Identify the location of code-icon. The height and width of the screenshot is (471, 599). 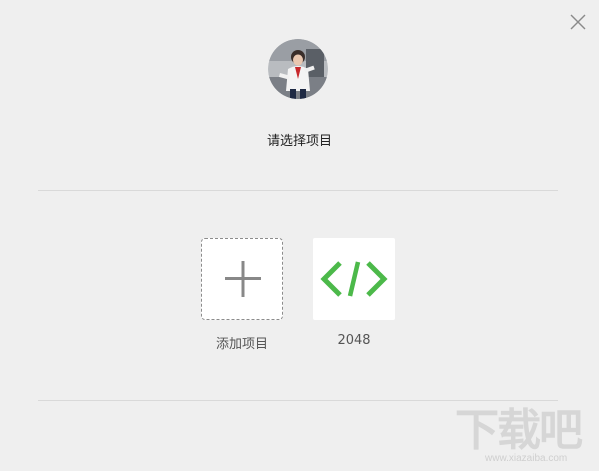
(354, 279).